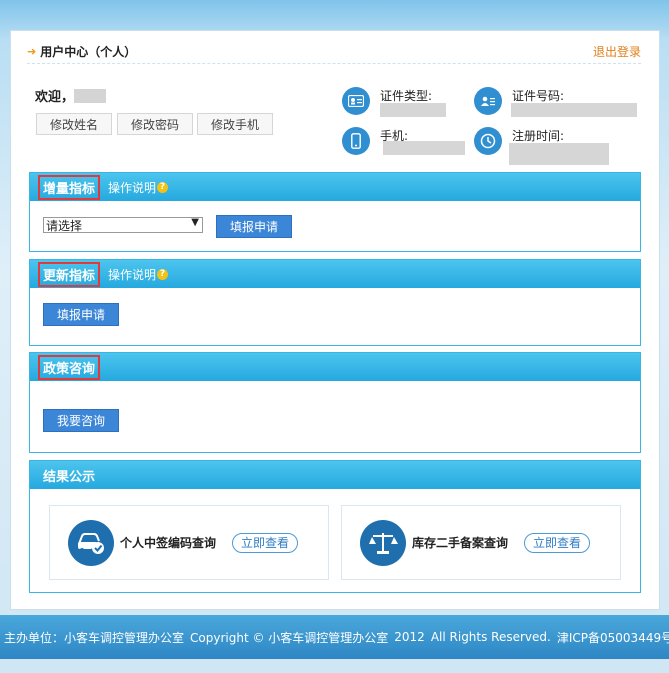  Describe the element at coordinates (488, 141) in the screenshot. I see `clock-icon` at that location.